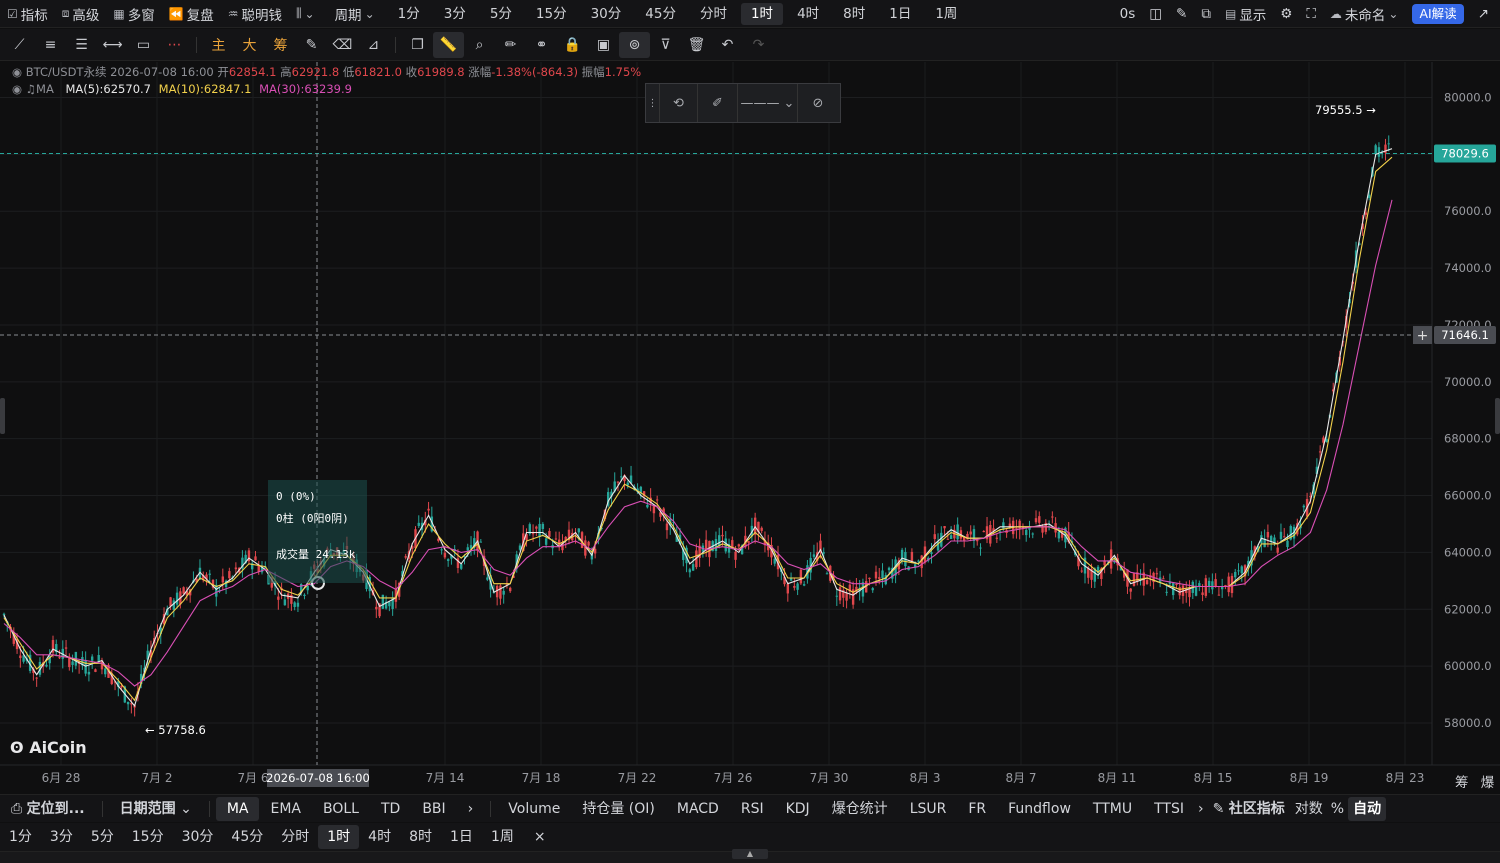 The image size is (1500, 863). I want to click on new-window-icon: ⧉, so click(1206, 14).